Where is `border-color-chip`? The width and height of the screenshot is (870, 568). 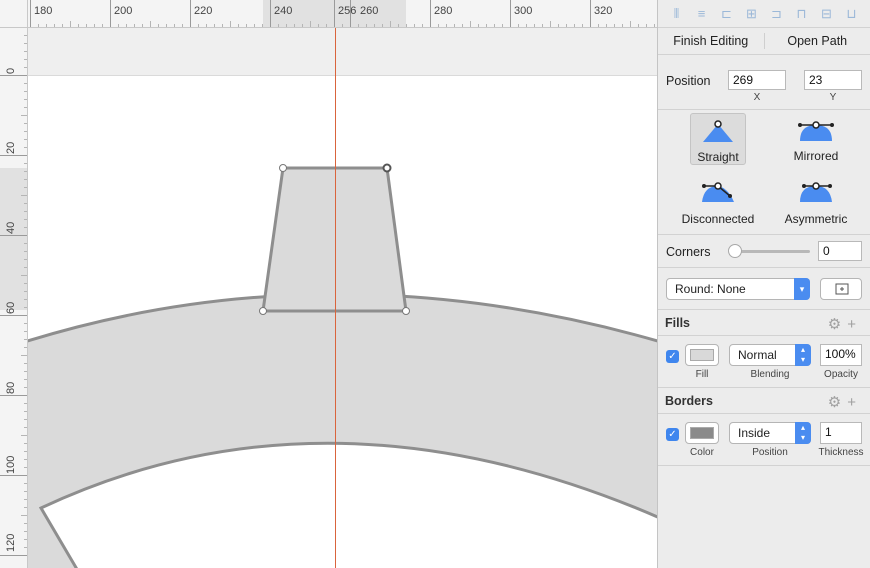 border-color-chip is located at coordinates (702, 433).